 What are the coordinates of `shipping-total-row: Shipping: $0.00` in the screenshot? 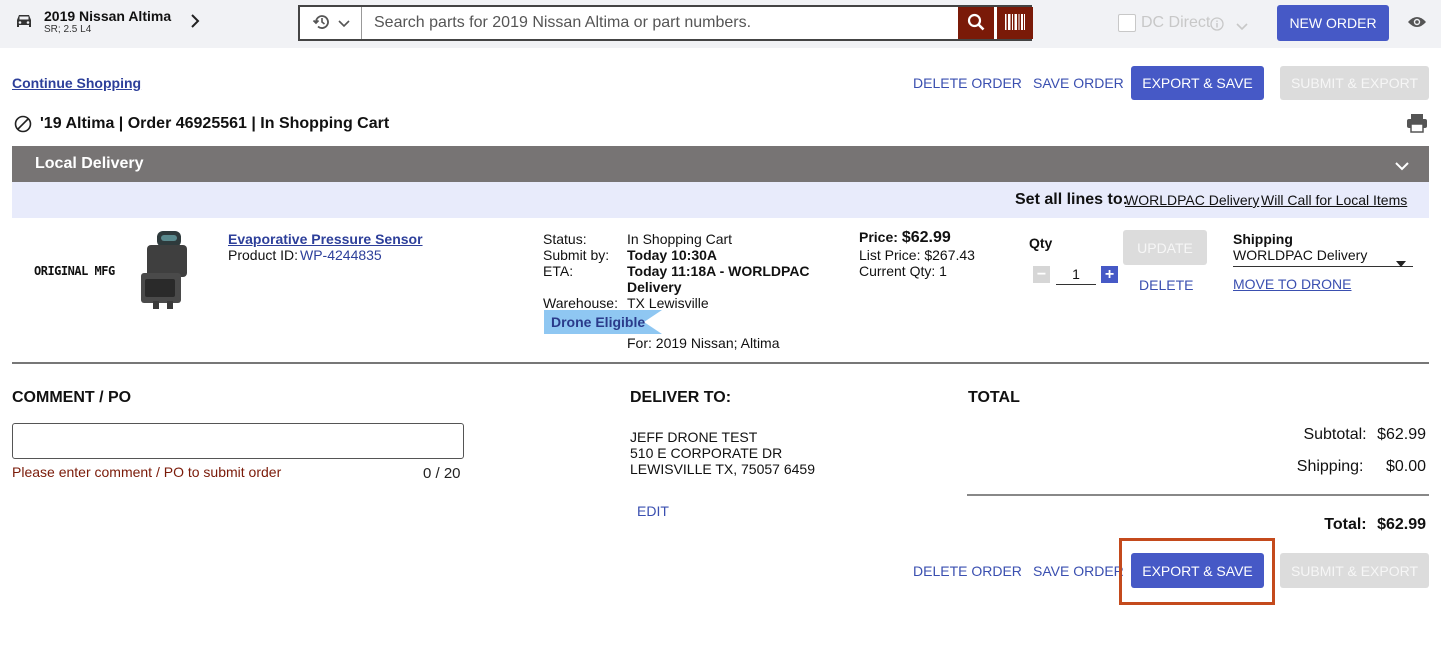 It's located at (1313, 467).